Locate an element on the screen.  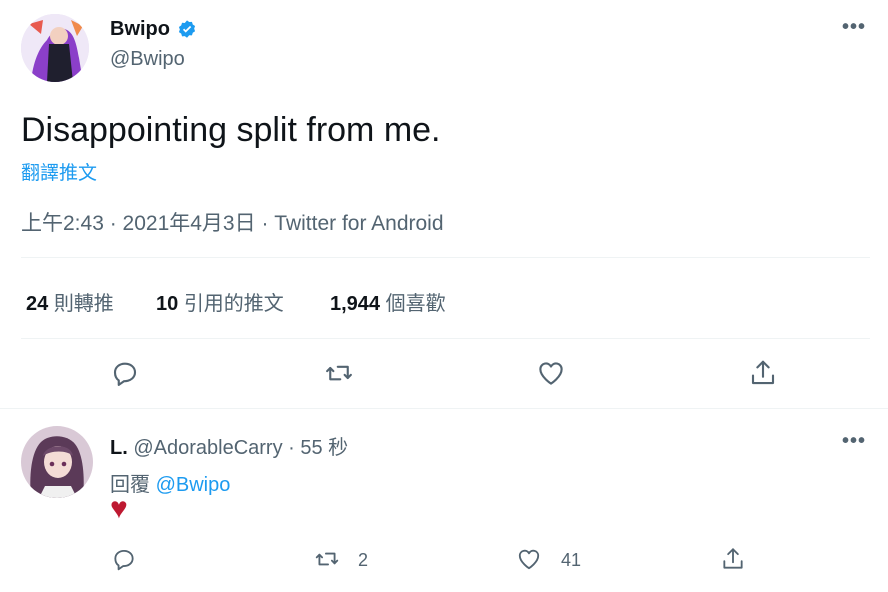
retweets-stat: 24 則轉推 is located at coordinates (70, 301).